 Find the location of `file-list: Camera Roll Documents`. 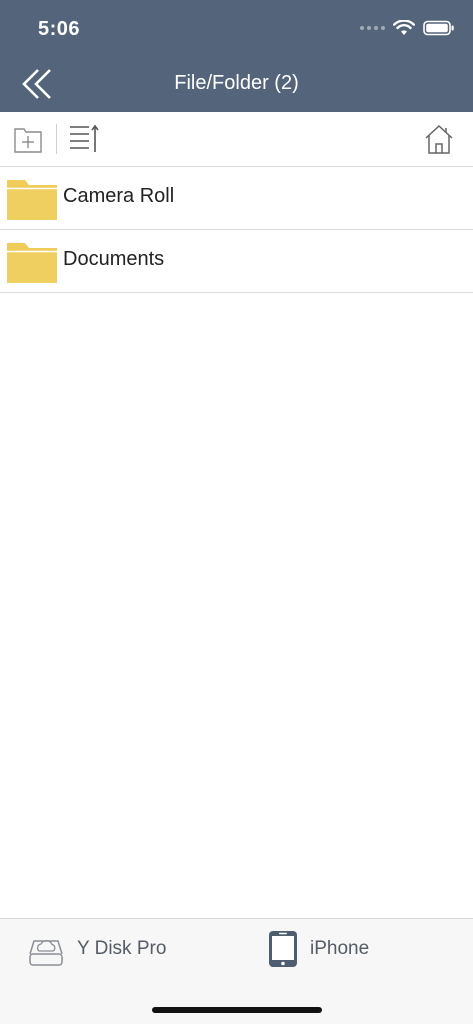

file-list: Camera Roll Documents is located at coordinates (236, 230).